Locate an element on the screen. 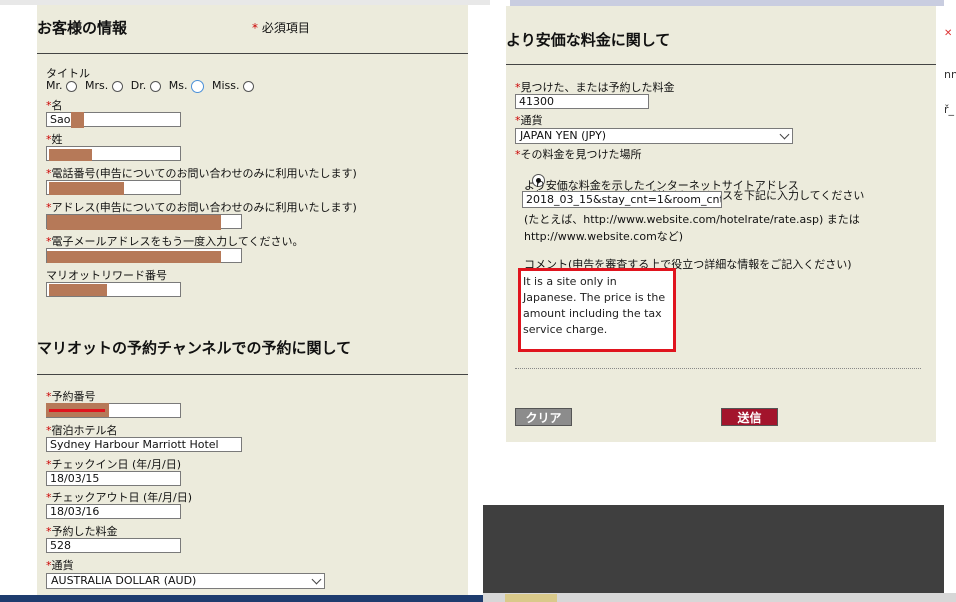  url-example-line2: http://www.website.comなど) is located at coordinates (604, 236).